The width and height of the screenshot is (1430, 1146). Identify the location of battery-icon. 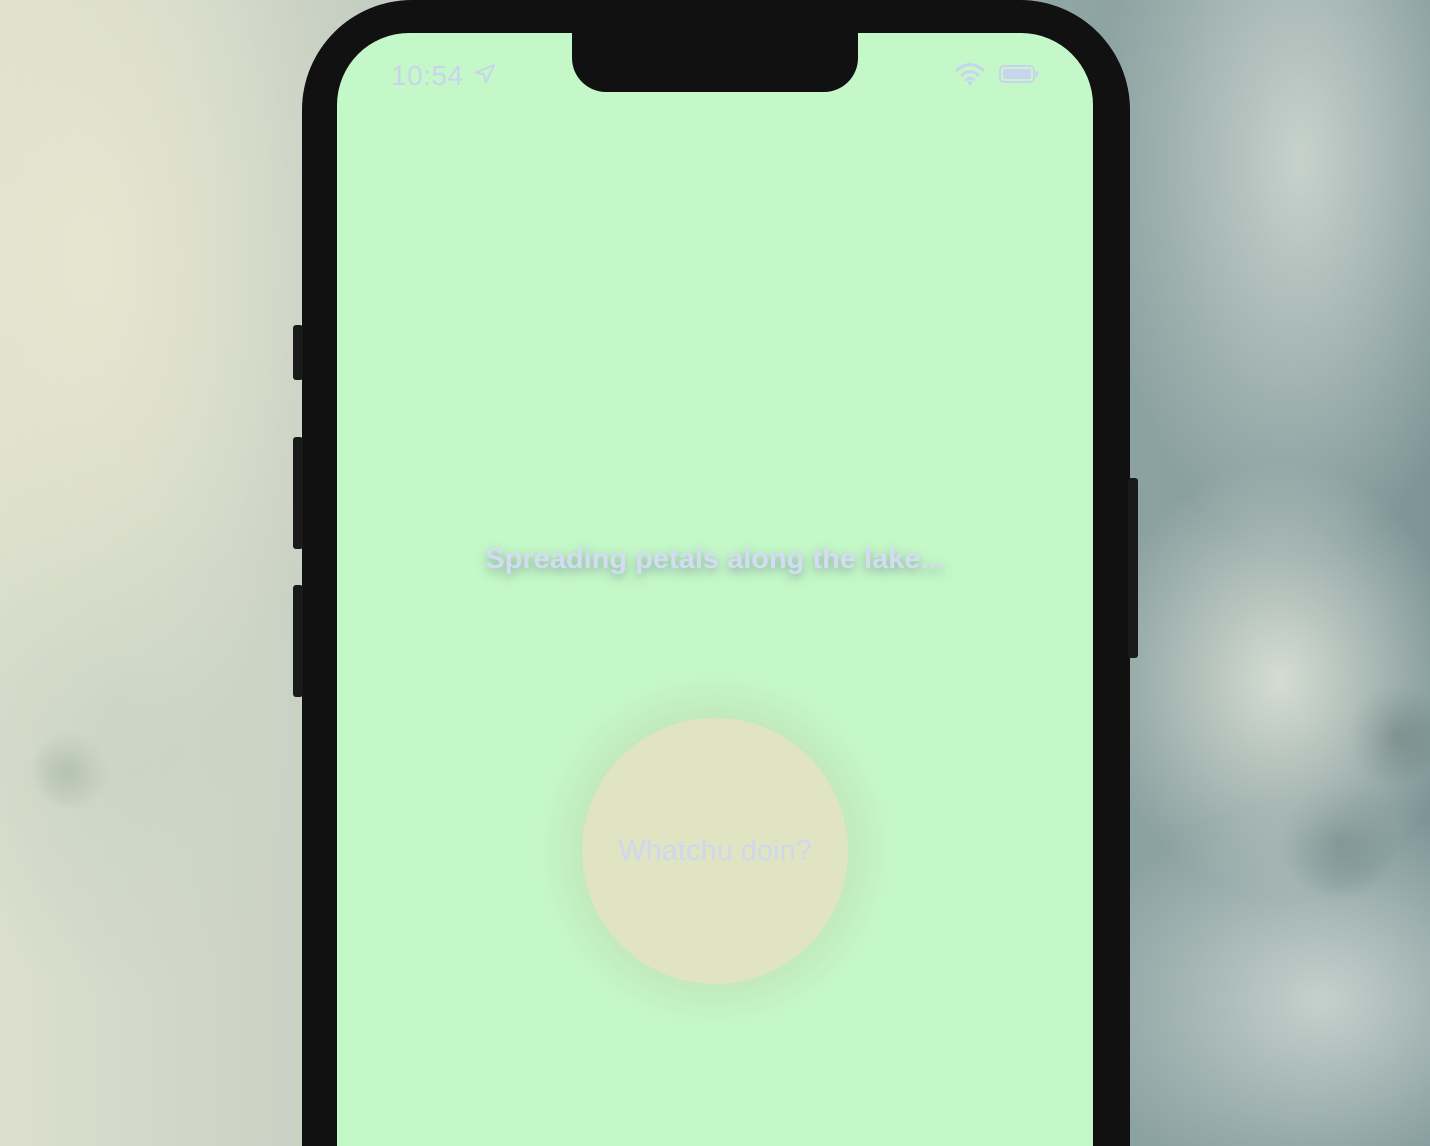
(1019, 76).